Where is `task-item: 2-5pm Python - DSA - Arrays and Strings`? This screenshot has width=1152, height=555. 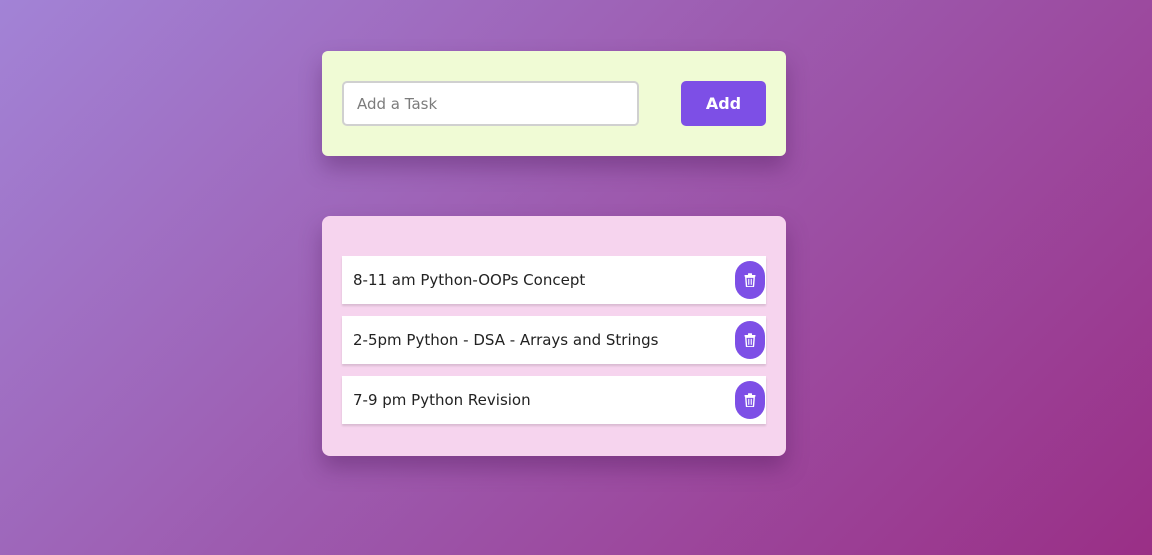 task-item: 2-5pm Python - DSA - Arrays and Strings is located at coordinates (554, 340).